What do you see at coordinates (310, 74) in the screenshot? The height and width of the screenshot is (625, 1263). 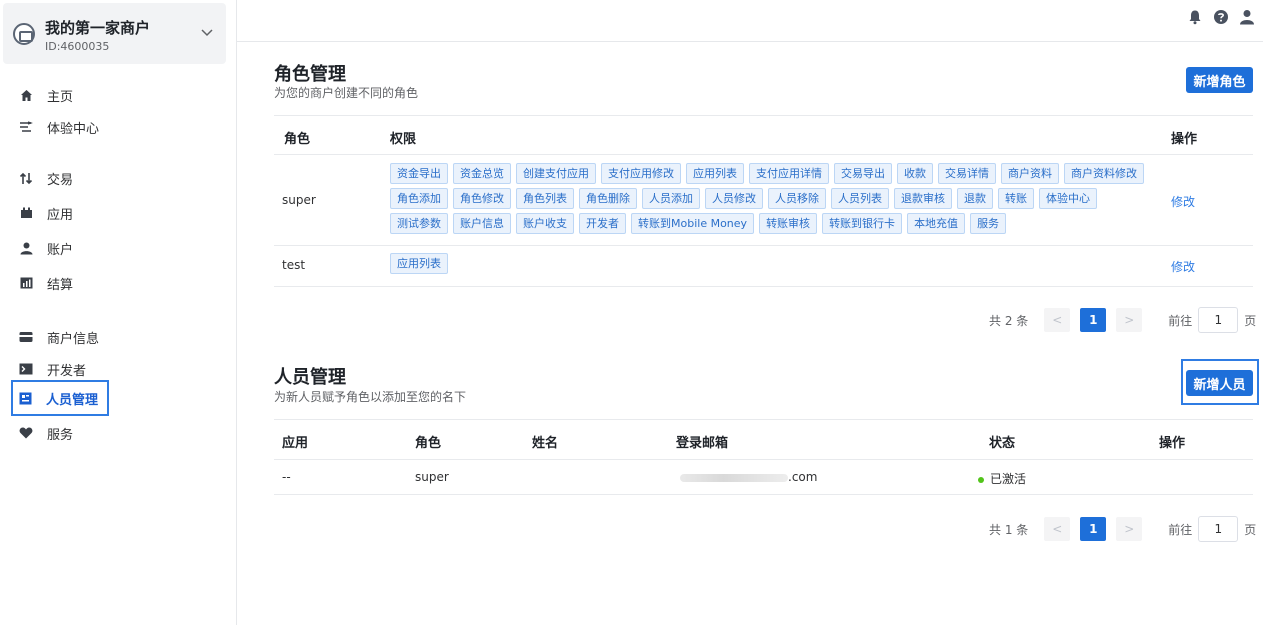 I see `role-section-title: 角色管理` at bounding box center [310, 74].